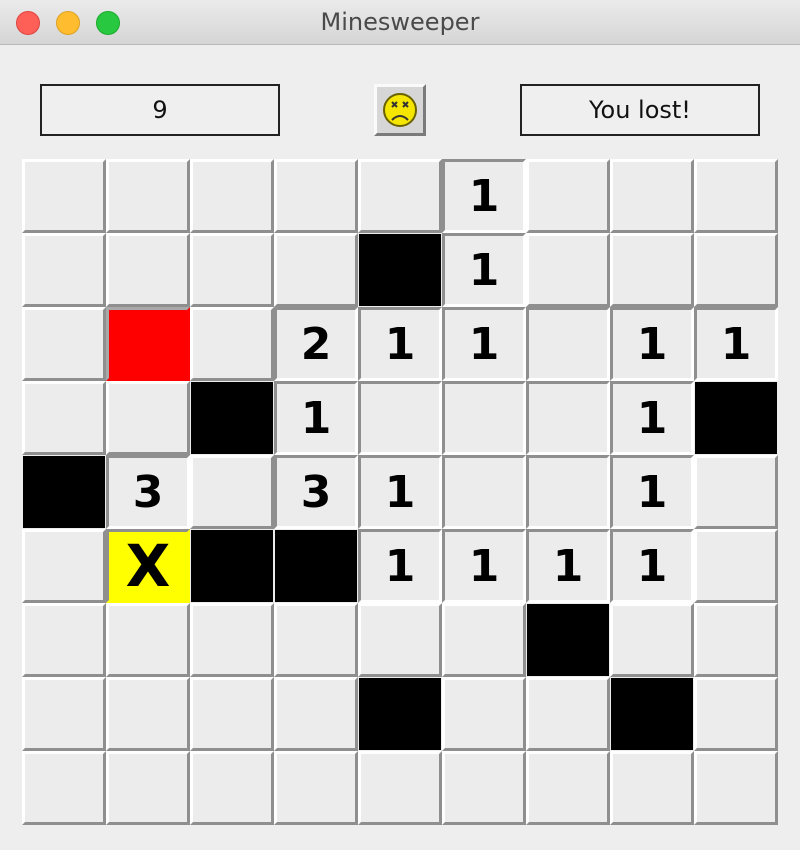 Image resolution: width=800 pixels, height=850 pixels. Describe the element at coordinates (316, 344) in the screenshot. I see `number-cell: 2` at that location.